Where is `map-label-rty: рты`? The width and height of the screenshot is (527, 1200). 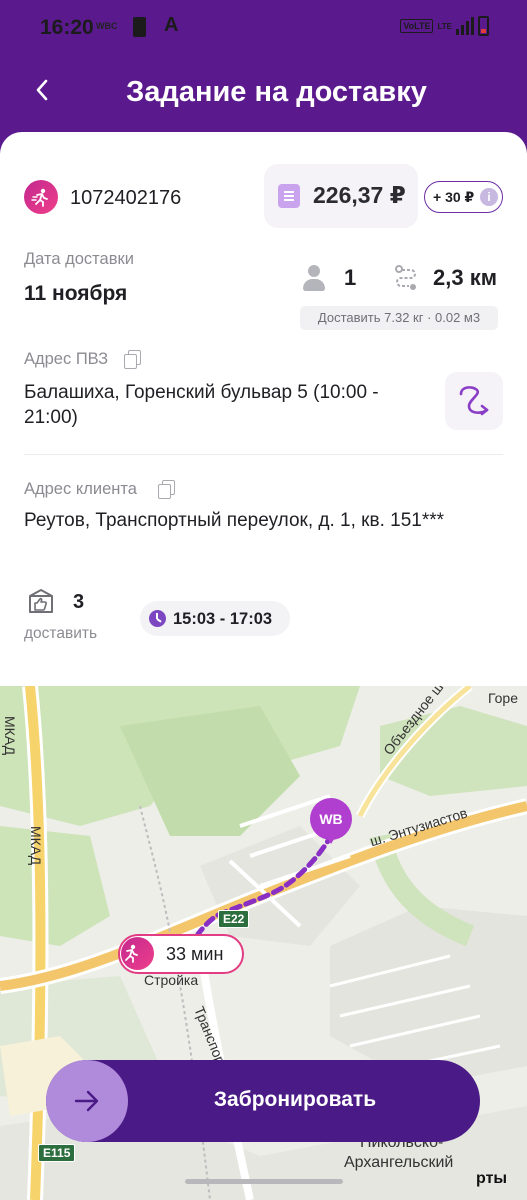
map-label-rty: рты is located at coordinates (492, 1178).